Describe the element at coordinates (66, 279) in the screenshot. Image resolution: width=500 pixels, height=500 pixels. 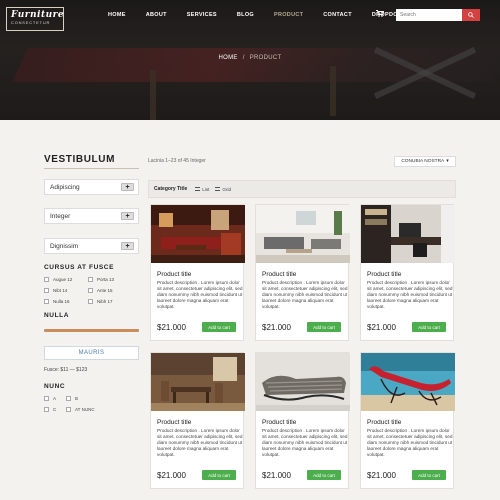
I see `checkbox-augue: Augue 12` at that location.